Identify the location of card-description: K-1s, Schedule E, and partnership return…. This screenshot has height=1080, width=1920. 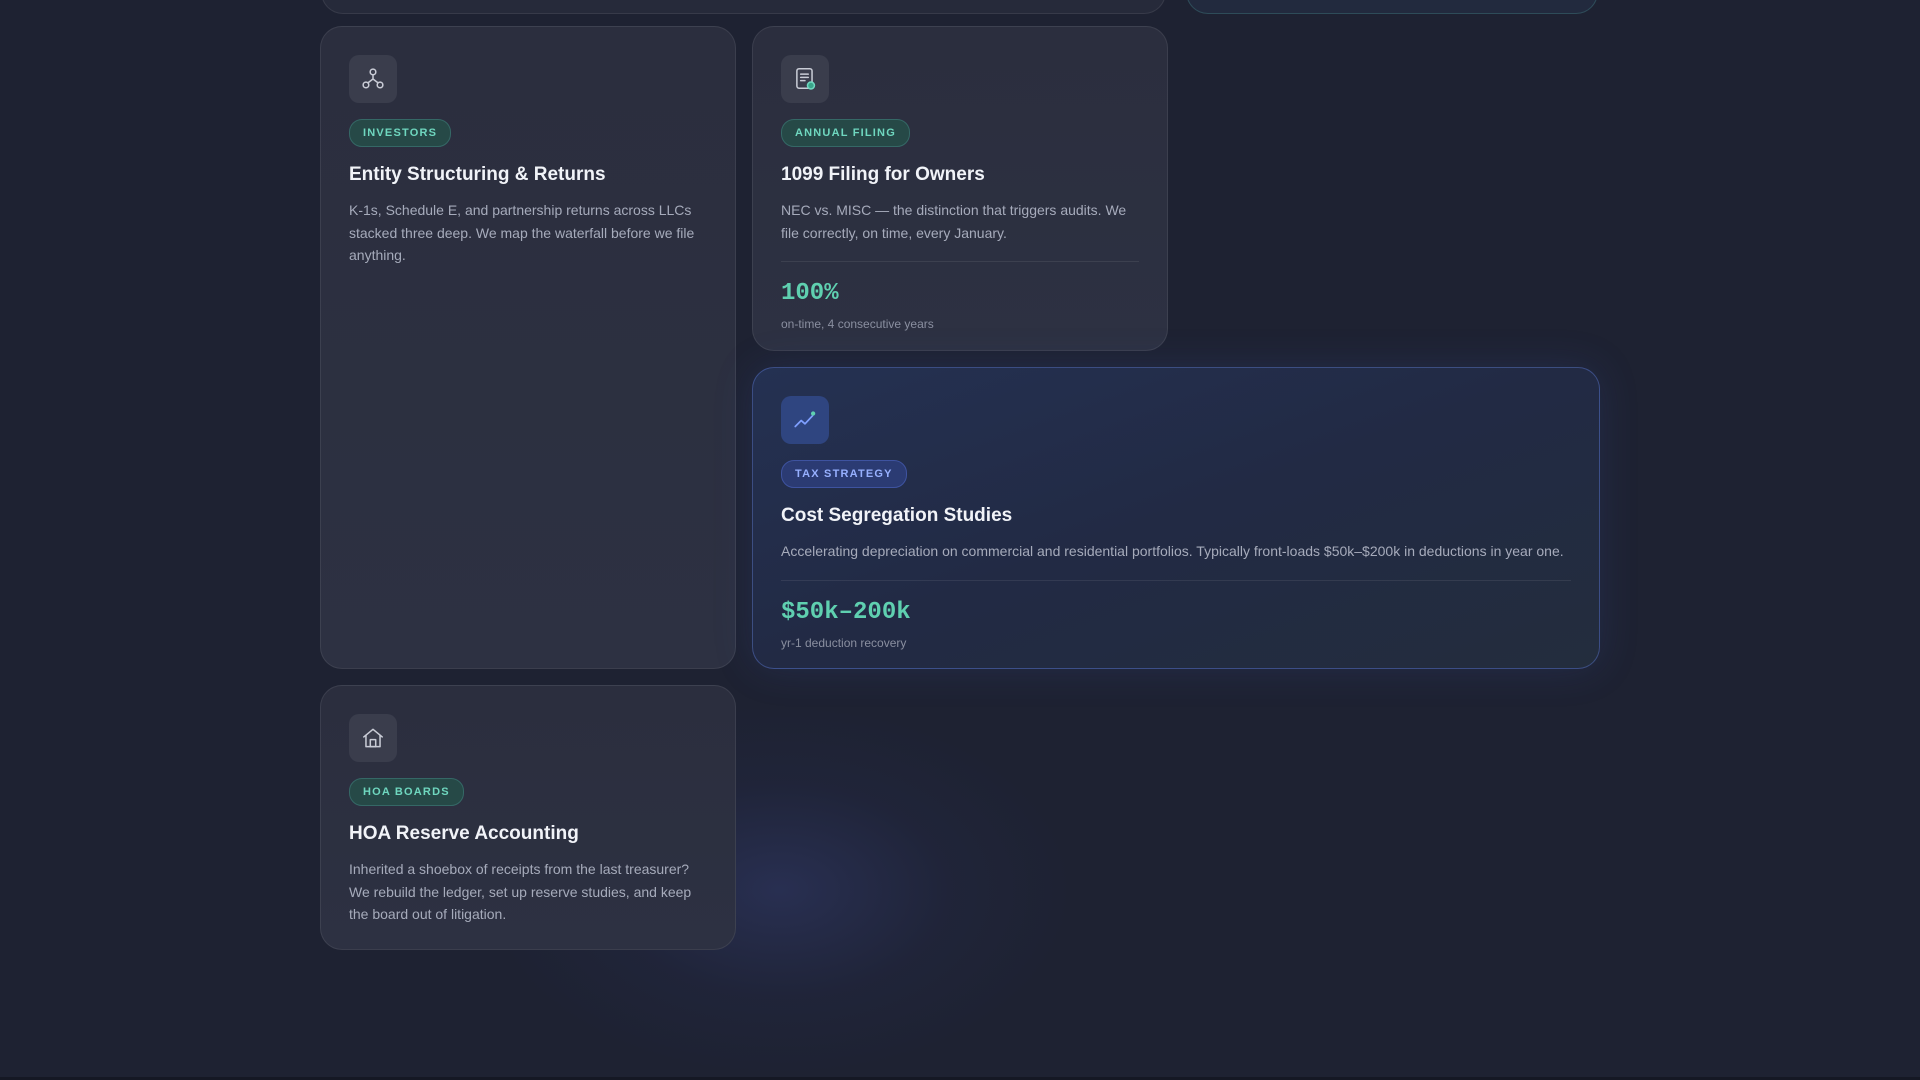
(522, 232).